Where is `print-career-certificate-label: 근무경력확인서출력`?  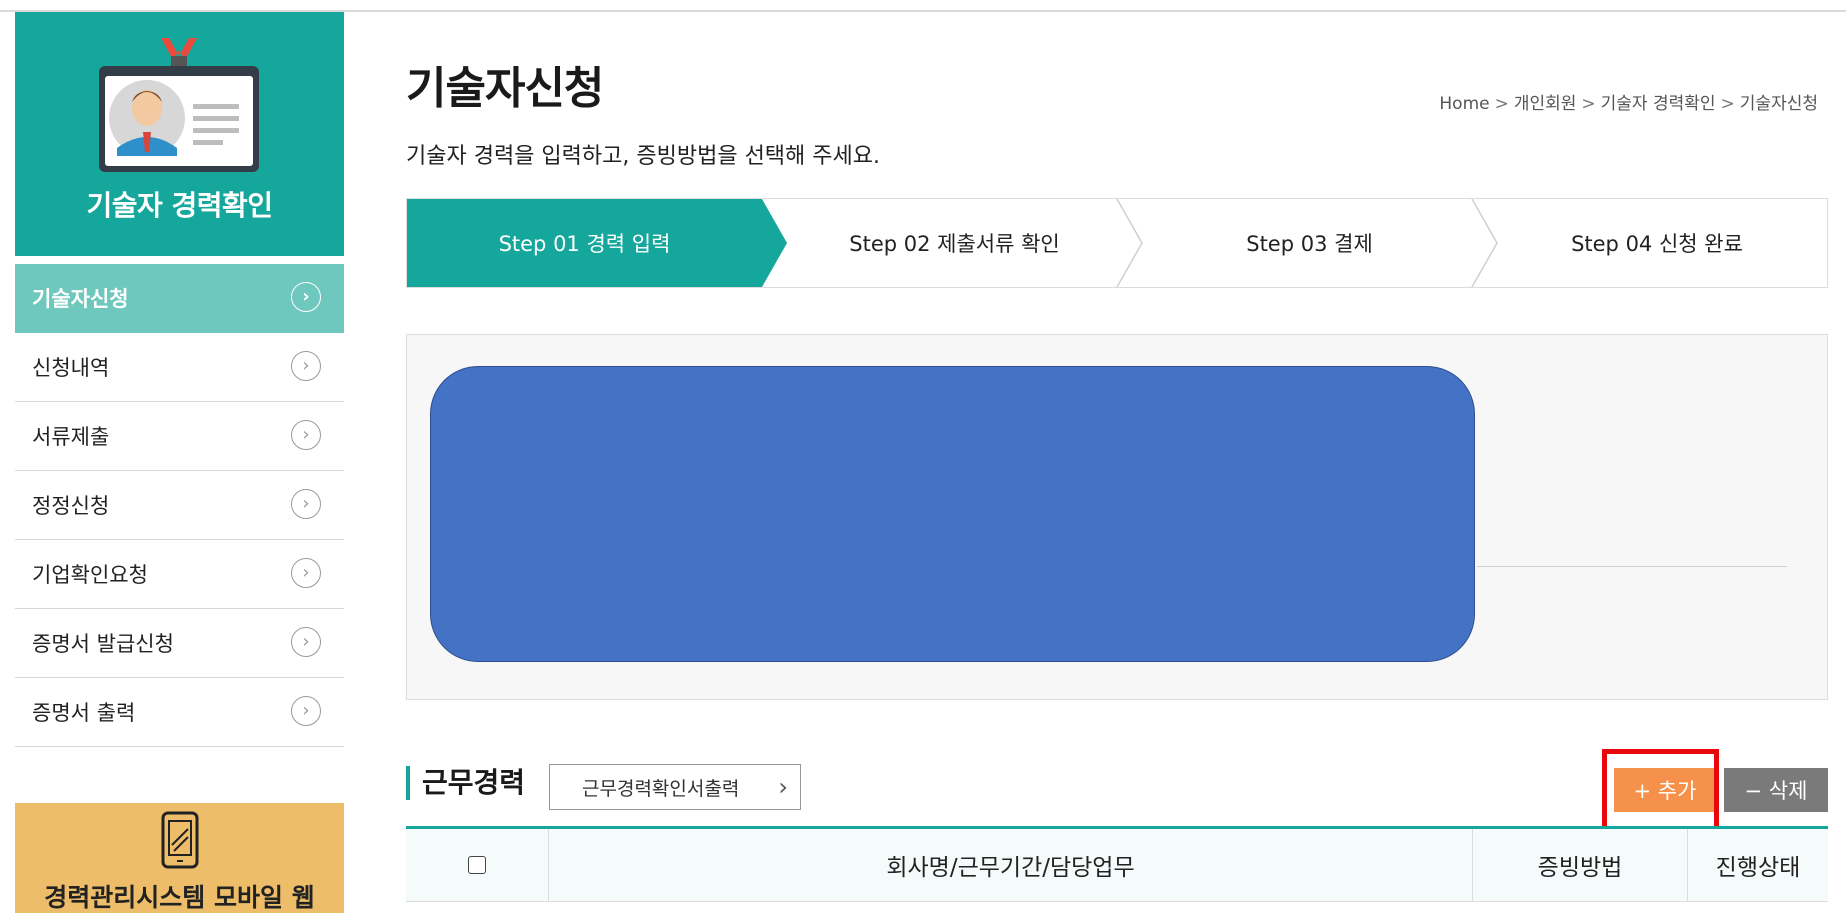
print-career-certificate-label: 근무경력확인서출력 is located at coordinates (661, 788).